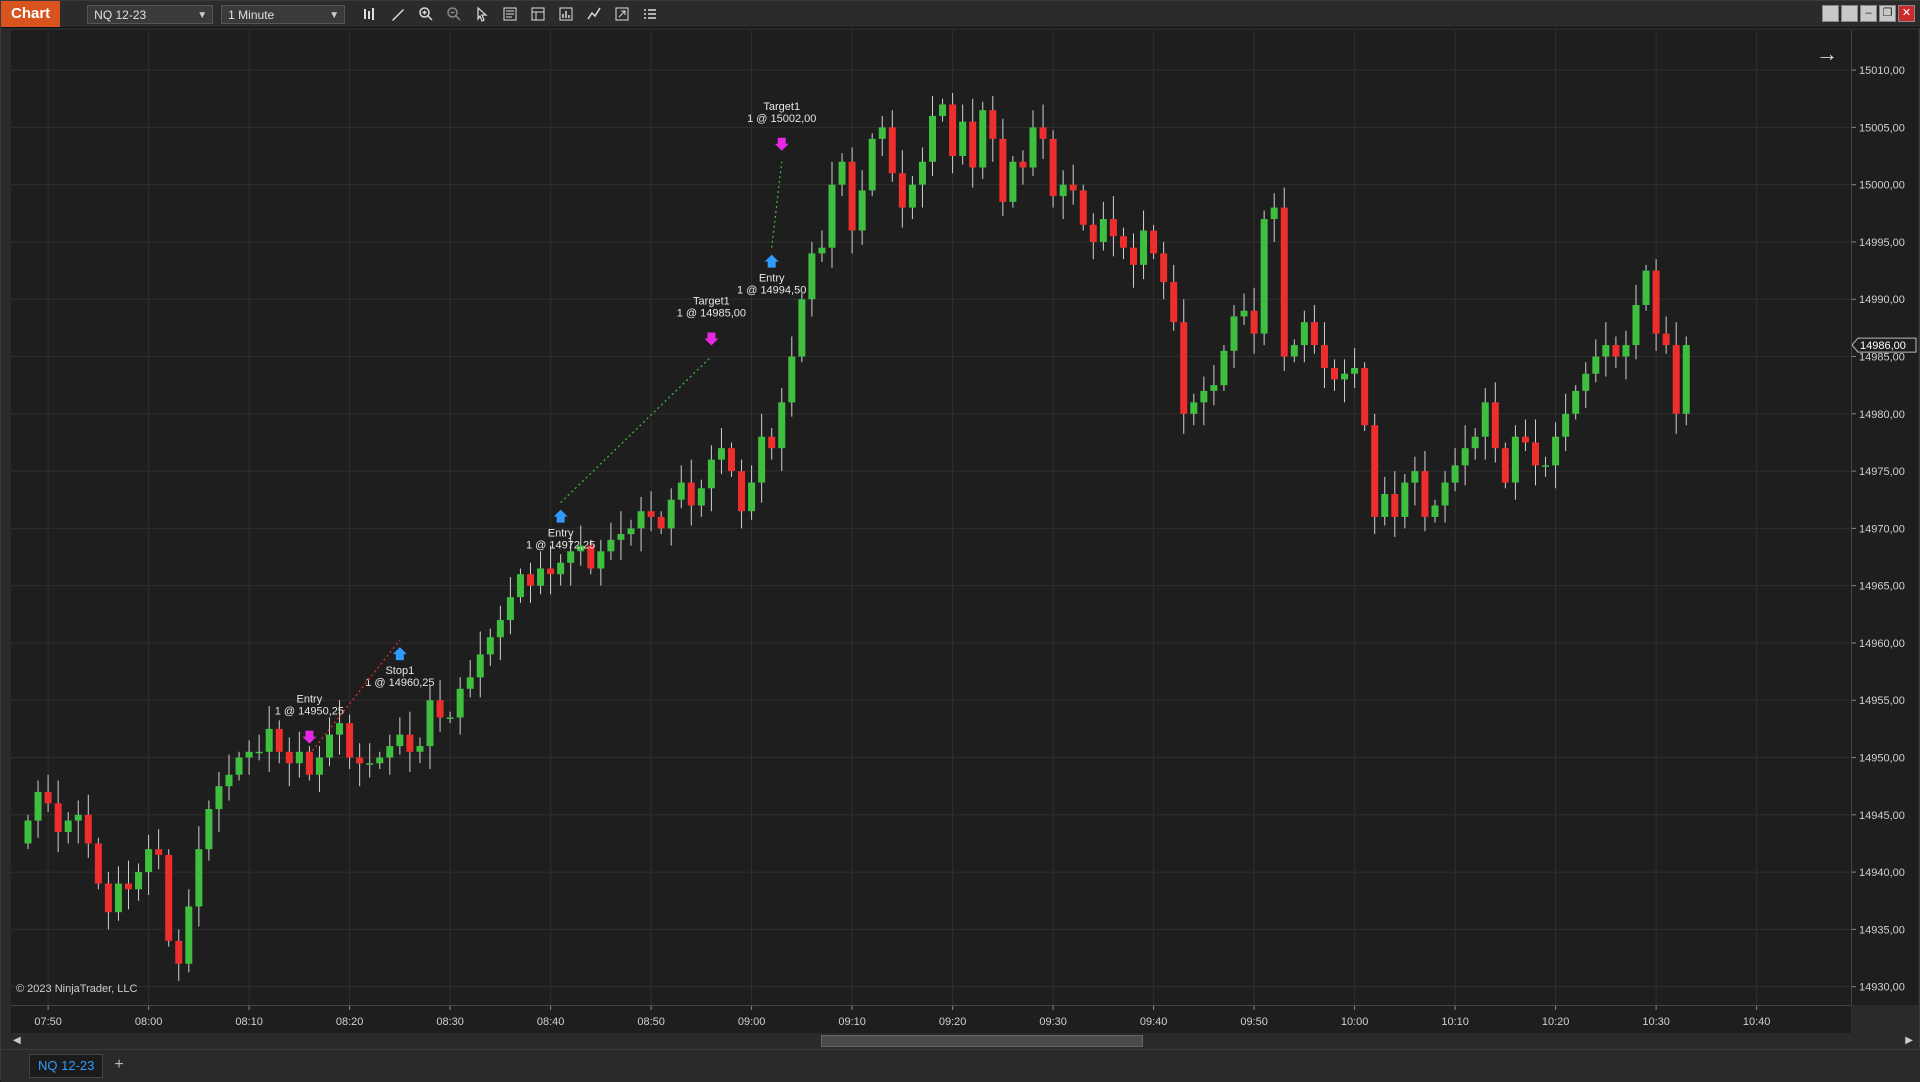  What do you see at coordinates (771, 291) in the screenshot?
I see `trade-price-label: 1 @ 14994,50` at bounding box center [771, 291].